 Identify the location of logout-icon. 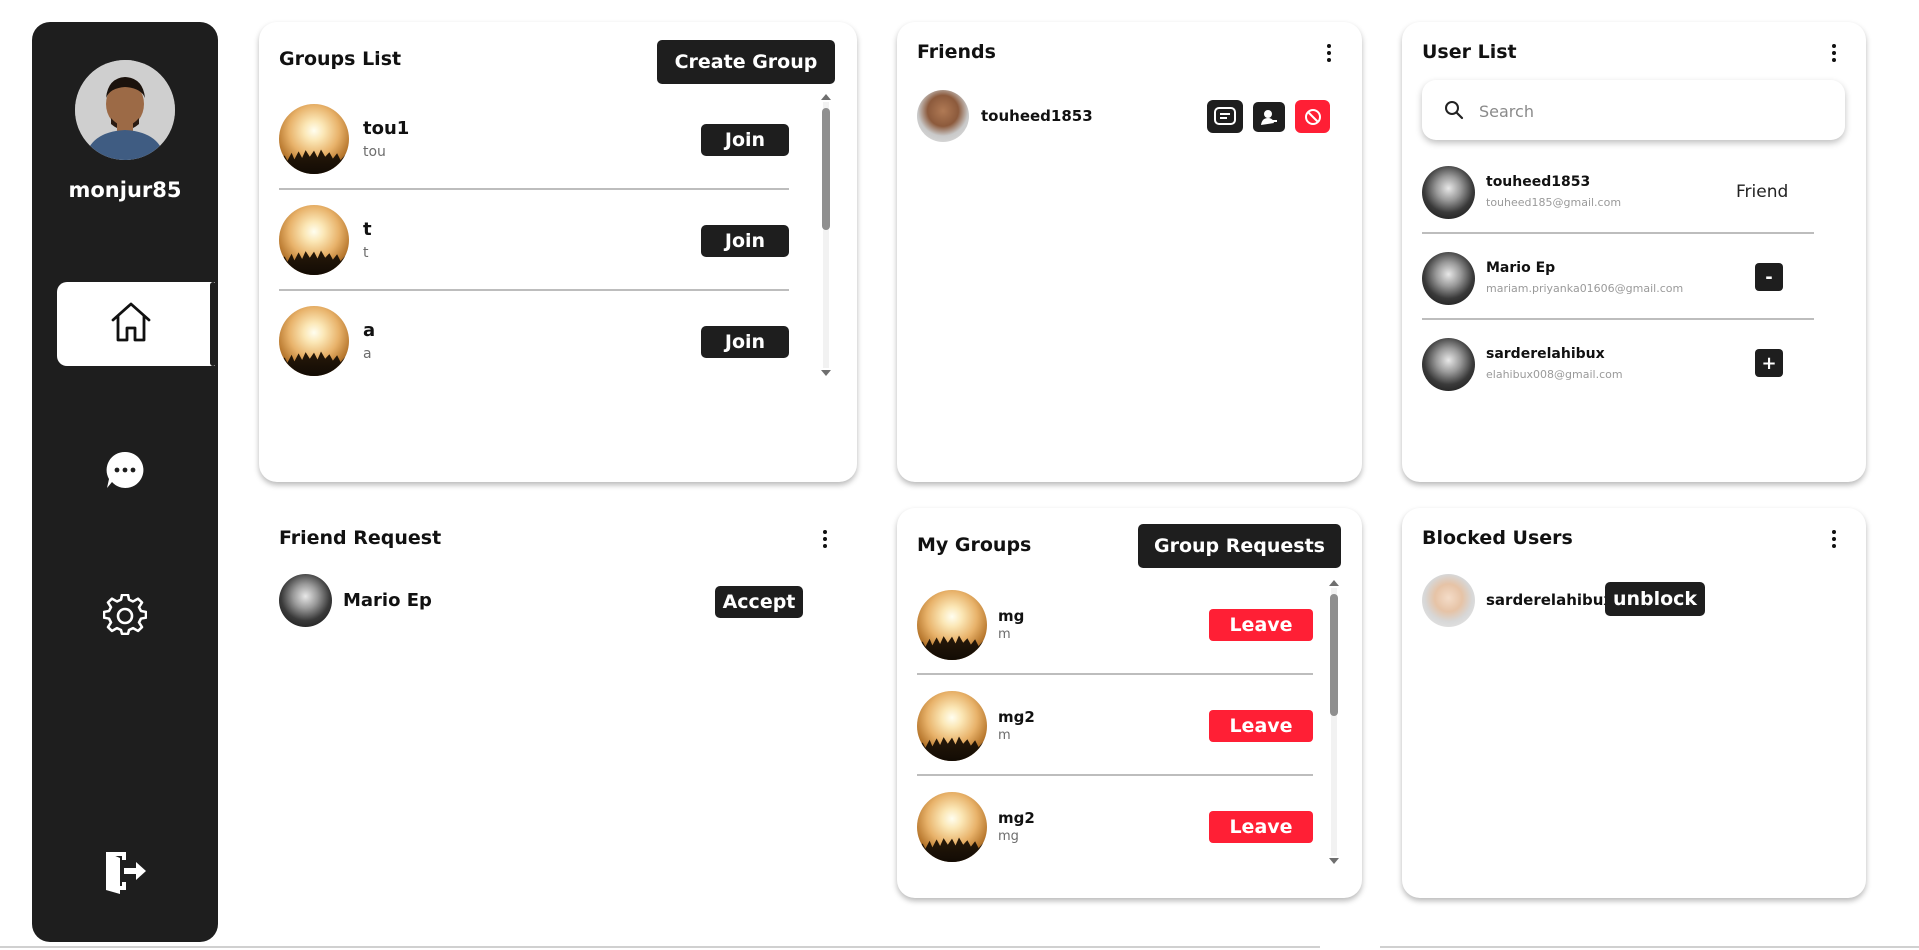
(125, 873).